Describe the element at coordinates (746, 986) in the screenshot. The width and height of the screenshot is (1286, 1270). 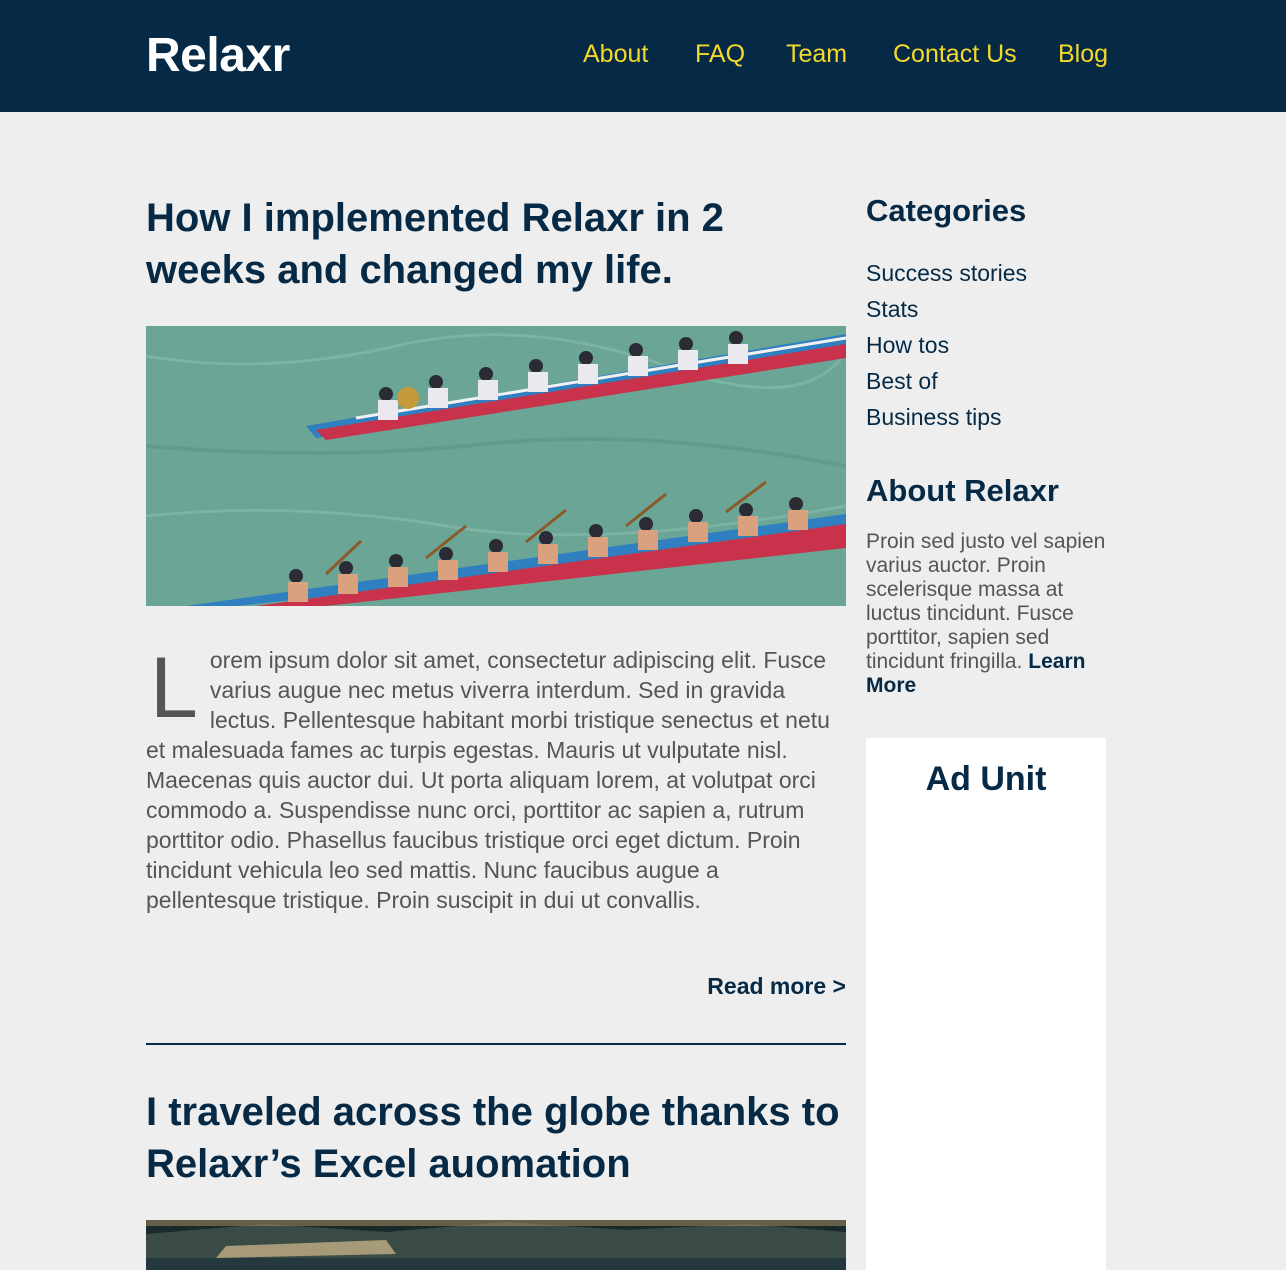
I see `read-more-link: Read more >` at that location.